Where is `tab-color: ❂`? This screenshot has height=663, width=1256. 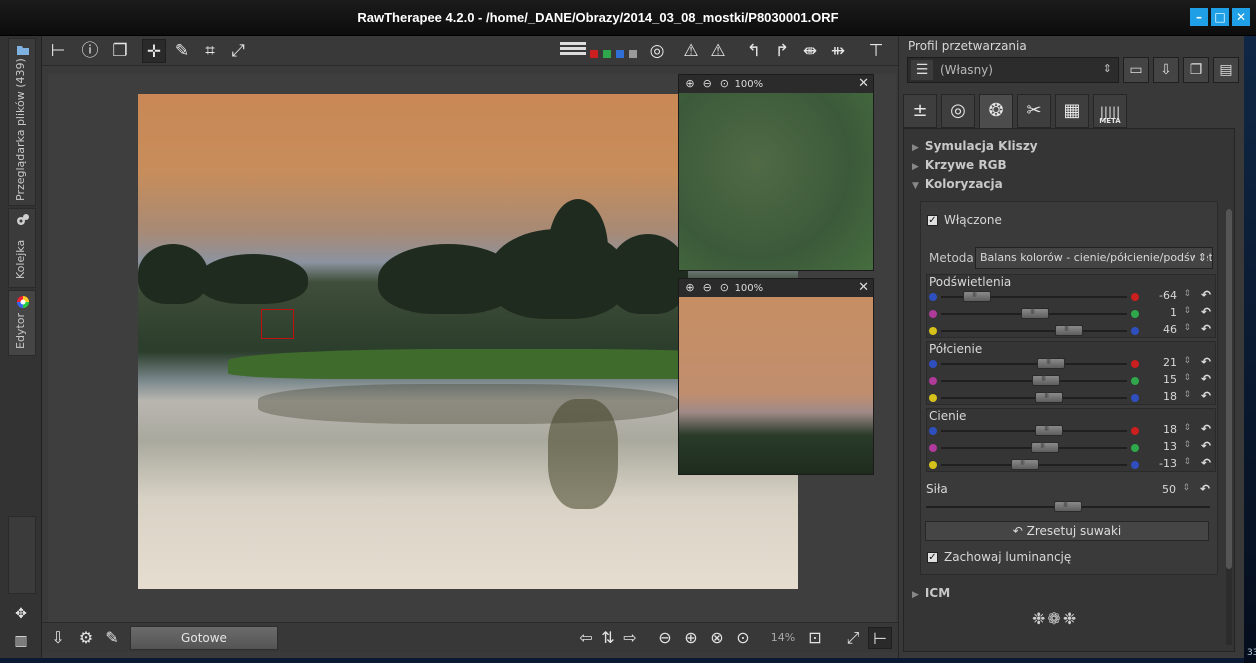
tab-color: ❂ is located at coordinates (996, 111).